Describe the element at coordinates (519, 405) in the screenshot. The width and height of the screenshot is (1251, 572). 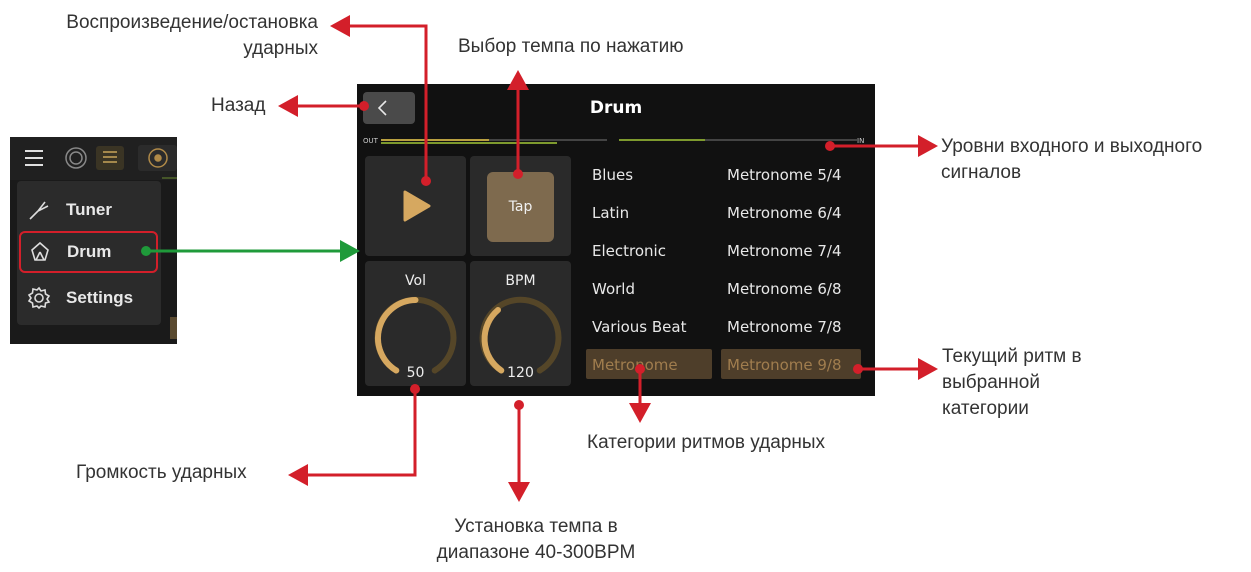
I see `dot-tempo` at that location.